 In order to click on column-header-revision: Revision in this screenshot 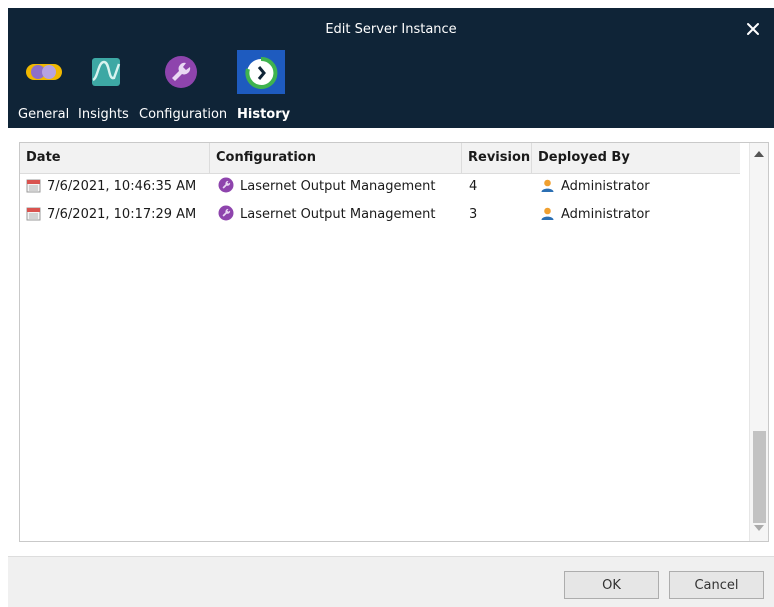, I will do `click(497, 158)`.